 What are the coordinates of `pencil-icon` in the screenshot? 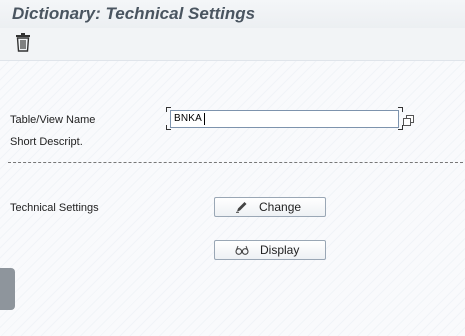 It's located at (242, 207).